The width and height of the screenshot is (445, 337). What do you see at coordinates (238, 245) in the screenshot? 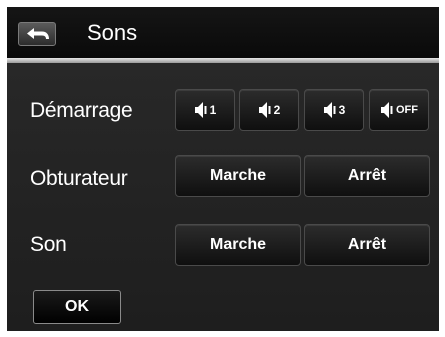
I see `son-marche-button: Marche` at bounding box center [238, 245].